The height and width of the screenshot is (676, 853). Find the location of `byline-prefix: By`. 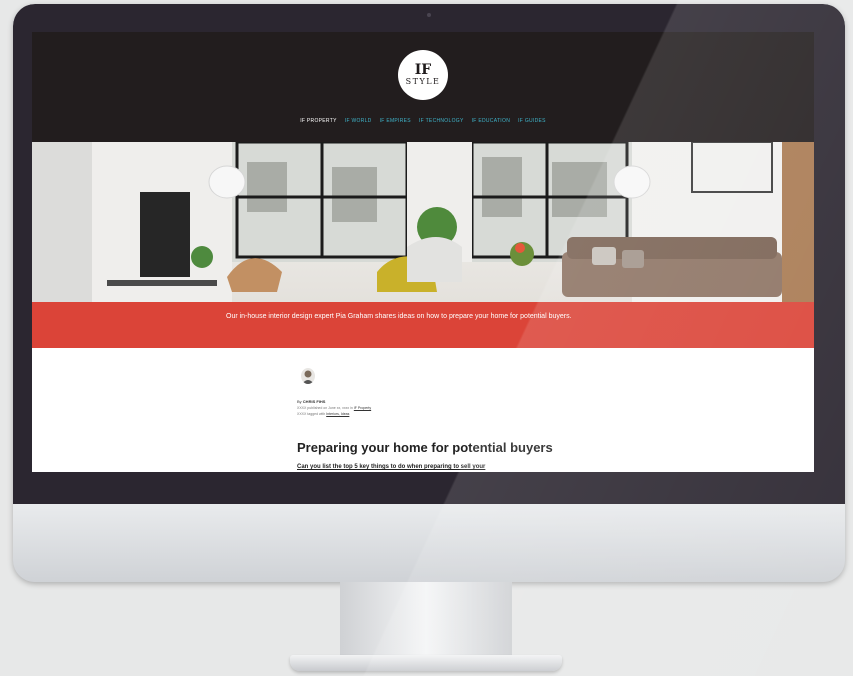

byline-prefix: By is located at coordinates (299, 401).